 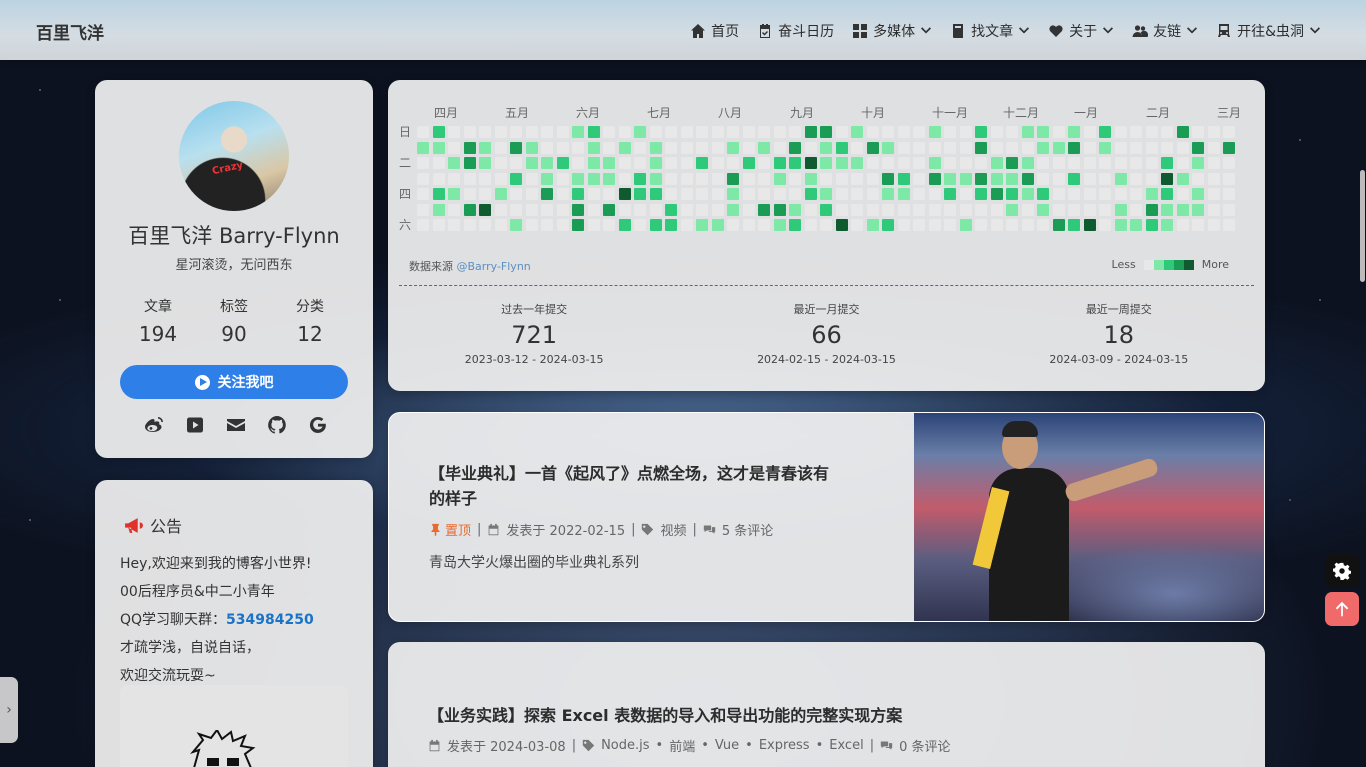 What do you see at coordinates (1362, 226) in the screenshot?
I see `scrollbar-thumb` at bounding box center [1362, 226].